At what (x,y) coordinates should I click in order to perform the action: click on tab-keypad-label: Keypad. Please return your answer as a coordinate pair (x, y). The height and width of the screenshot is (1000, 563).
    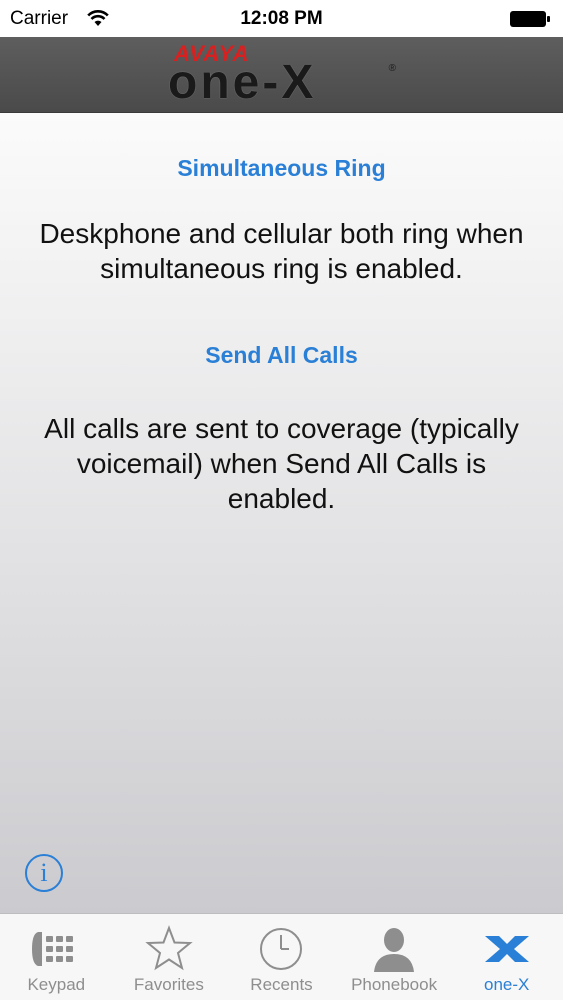
    Looking at the image, I should click on (56, 984).